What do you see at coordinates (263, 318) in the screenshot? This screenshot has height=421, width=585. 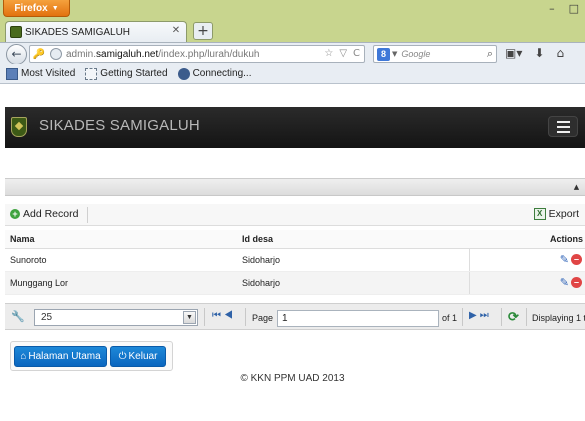 I see `page-label: Page` at bounding box center [263, 318].